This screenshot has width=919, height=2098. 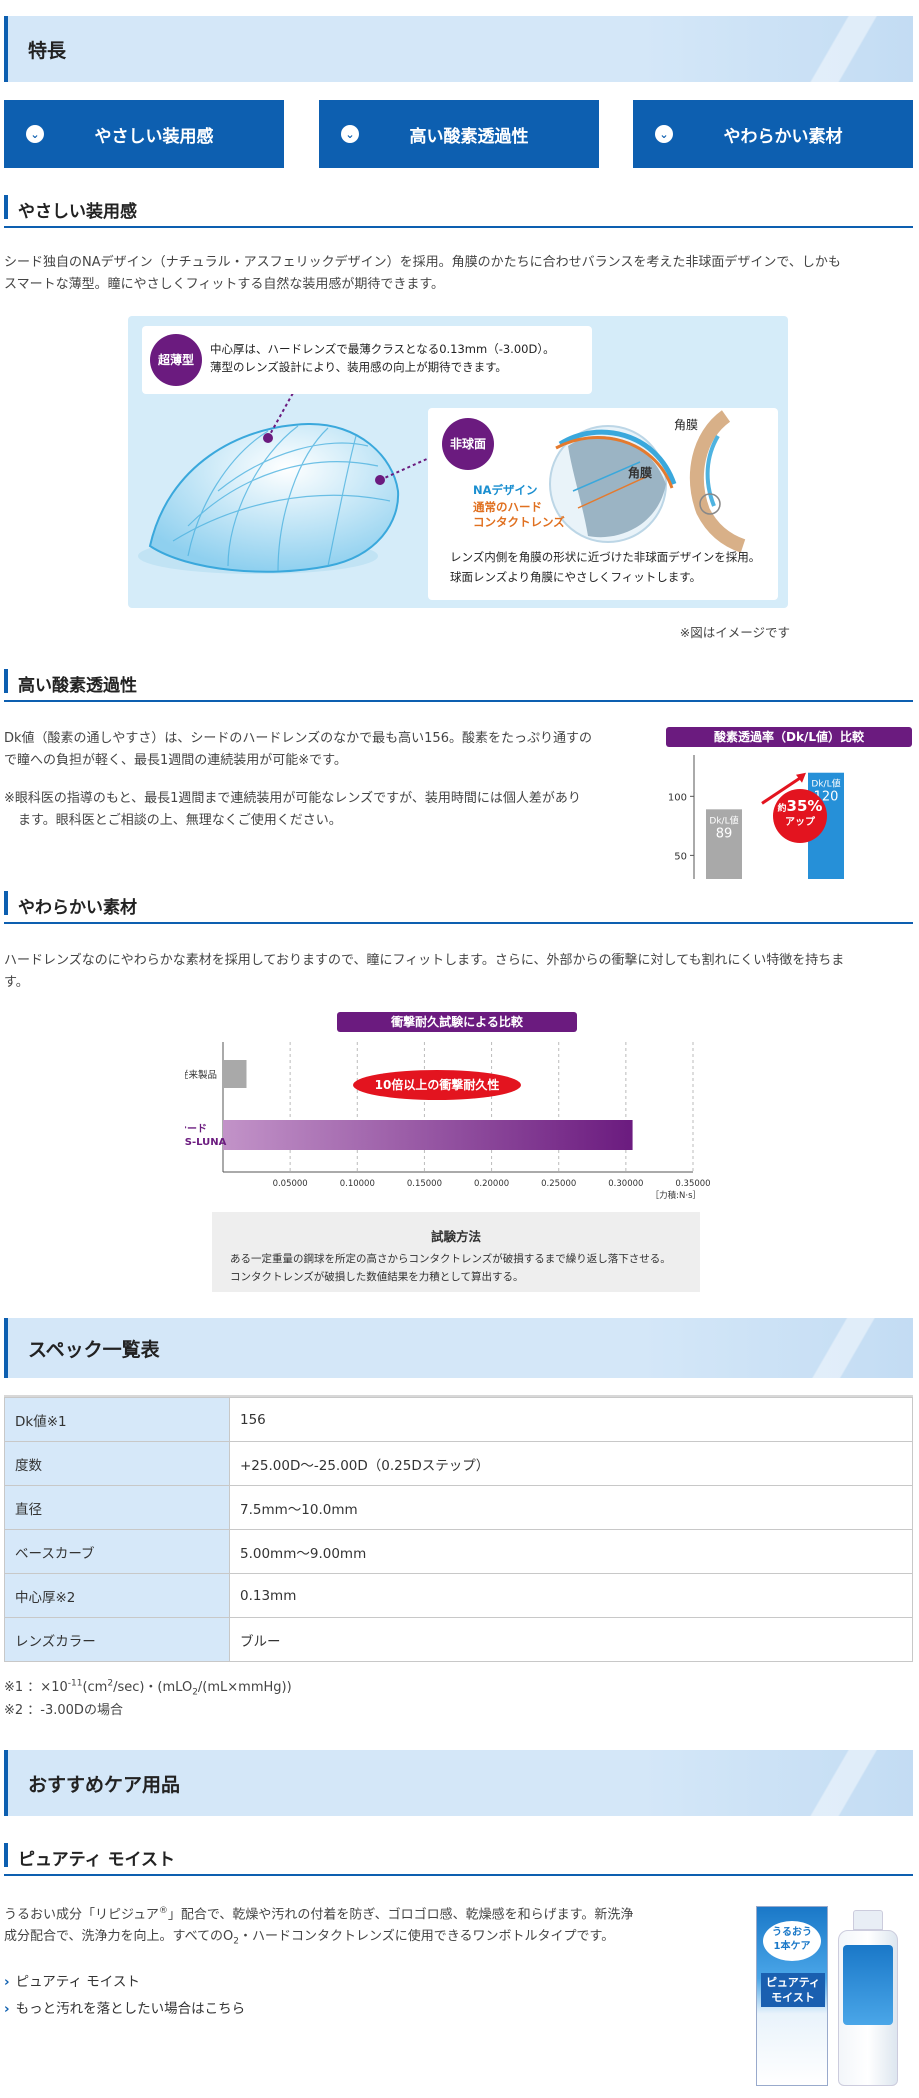 What do you see at coordinates (457, 1022) in the screenshot?
I see `impact-chart-title: 衝撃耐久試験による比較` at bounding box center [457, 1022].